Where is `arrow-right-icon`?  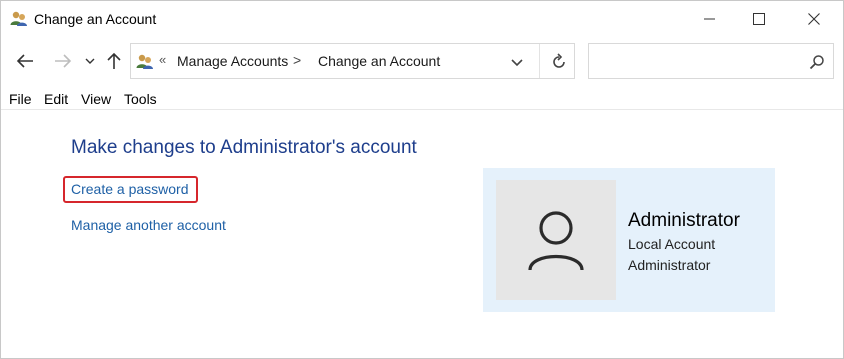 arrow-right-icon is located at coordinates (63, 61).